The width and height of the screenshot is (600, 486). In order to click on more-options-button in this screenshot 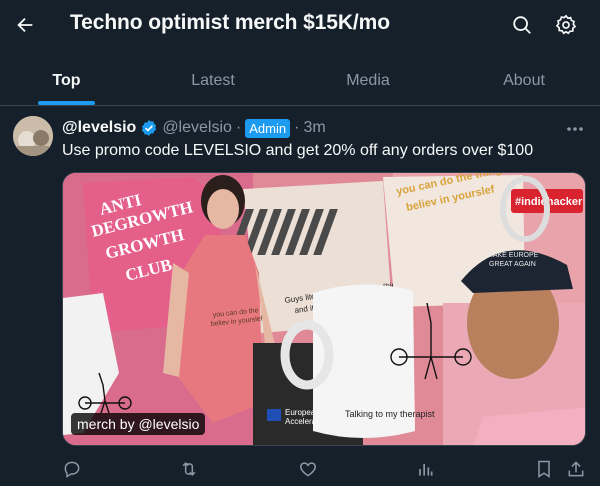, I will do `click(575, 129)`.